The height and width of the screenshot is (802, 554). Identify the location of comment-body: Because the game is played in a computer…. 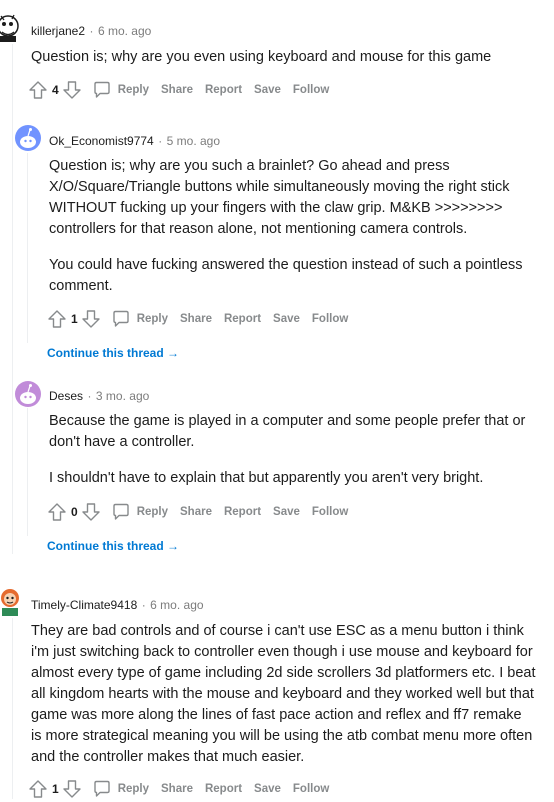
(289, 450).